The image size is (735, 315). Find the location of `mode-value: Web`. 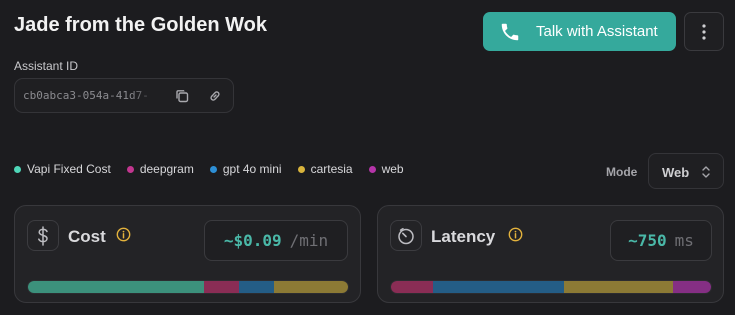

mode-value: Web is located at coordinates (676, 172).